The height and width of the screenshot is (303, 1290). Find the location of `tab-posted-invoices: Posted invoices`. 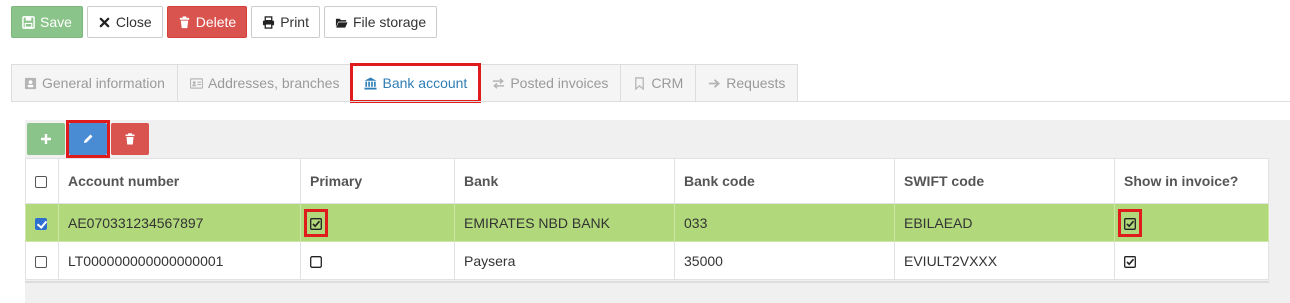

tab-posted-invoices: Posted invoices is located at coordinates (551, 83).